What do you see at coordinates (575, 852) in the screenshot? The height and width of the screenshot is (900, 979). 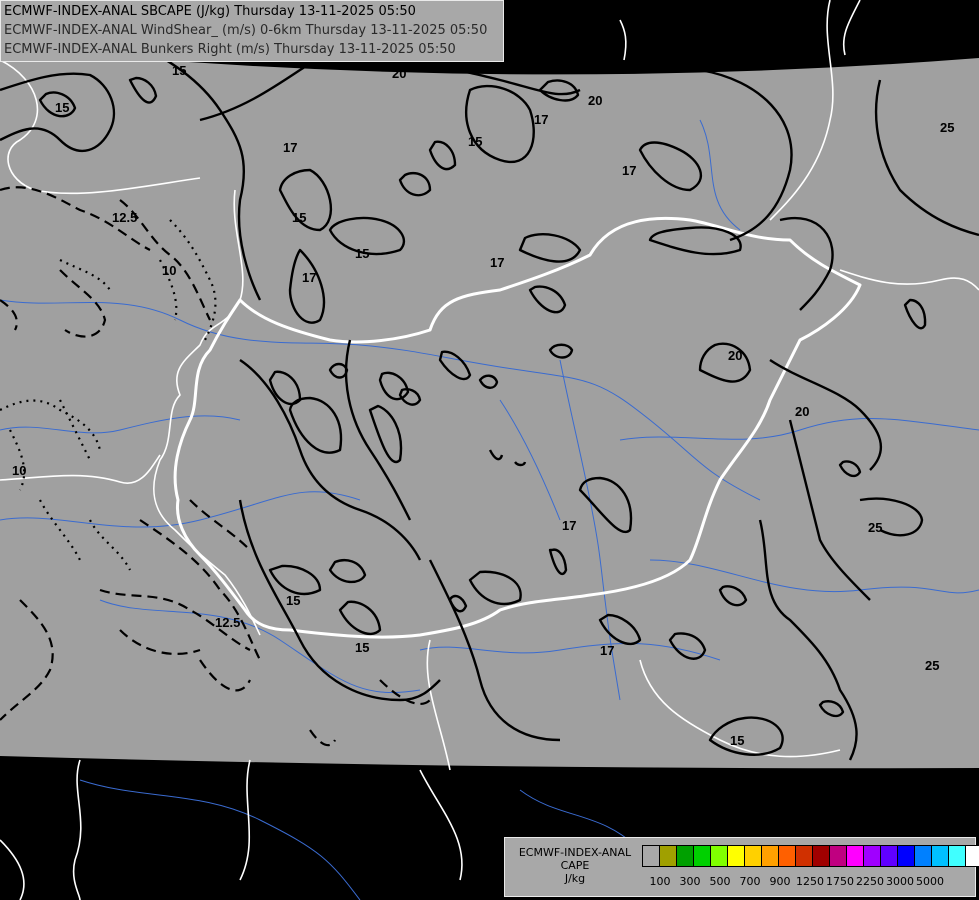 I see `legend-source: ECMWF-INDEX-ANAL` at bounding box center [575, 852].